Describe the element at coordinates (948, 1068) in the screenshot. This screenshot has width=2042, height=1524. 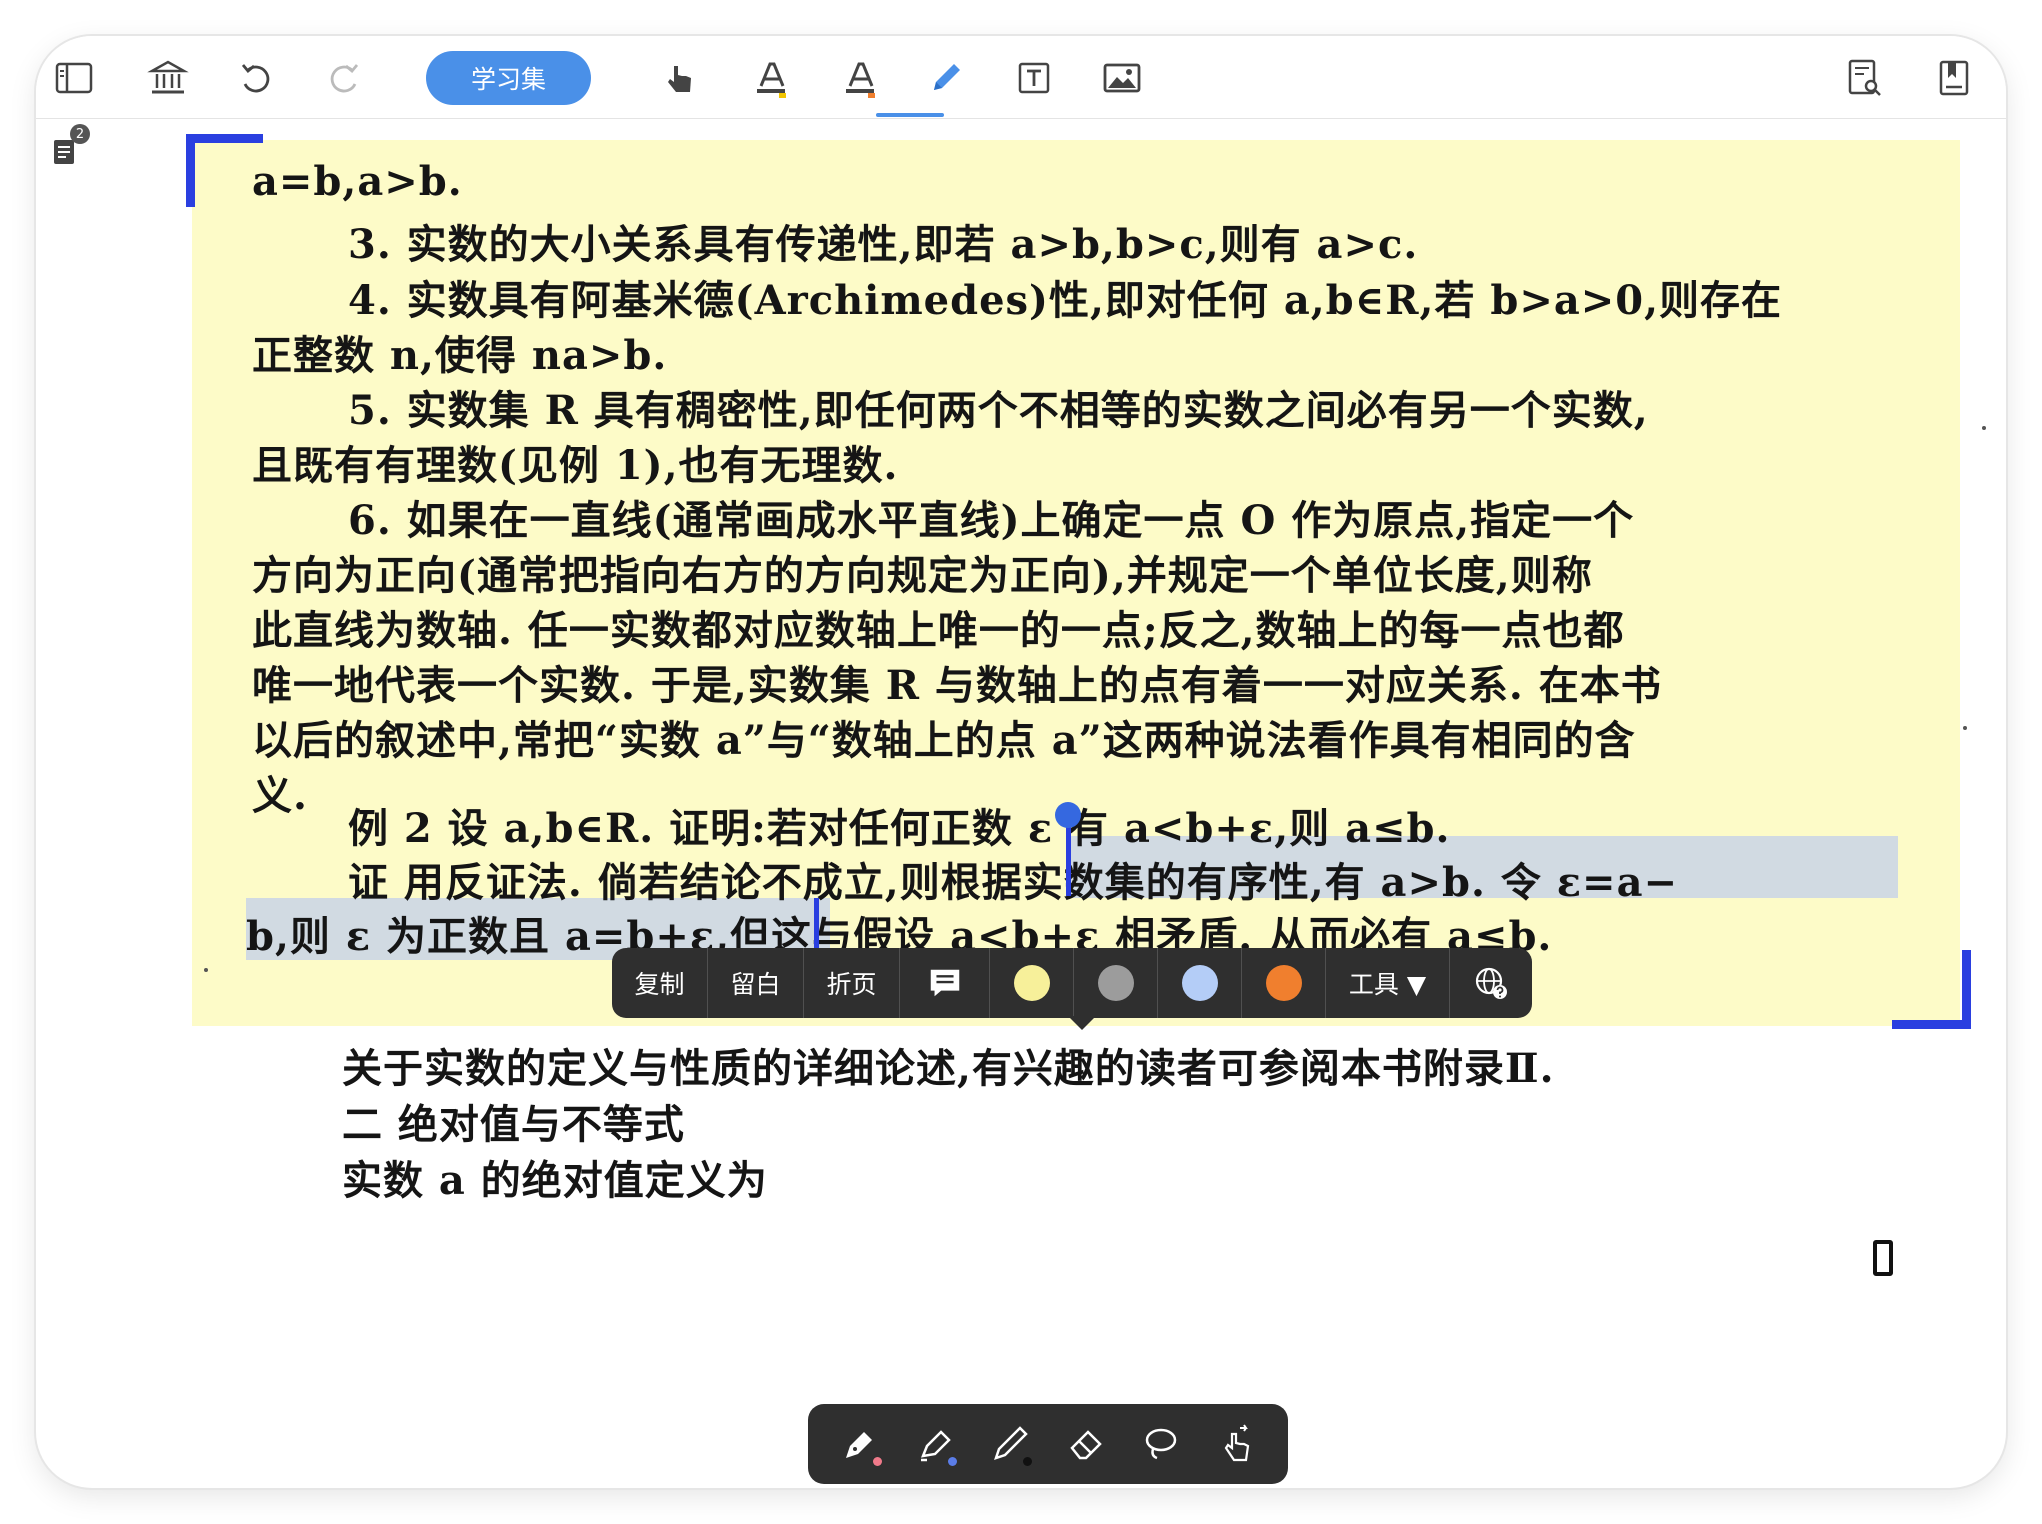
I see `text-line: 关于实数的定义与性质的详细论述,有兴趣的读者可参阅本书附录Ⅱ.` at that location.